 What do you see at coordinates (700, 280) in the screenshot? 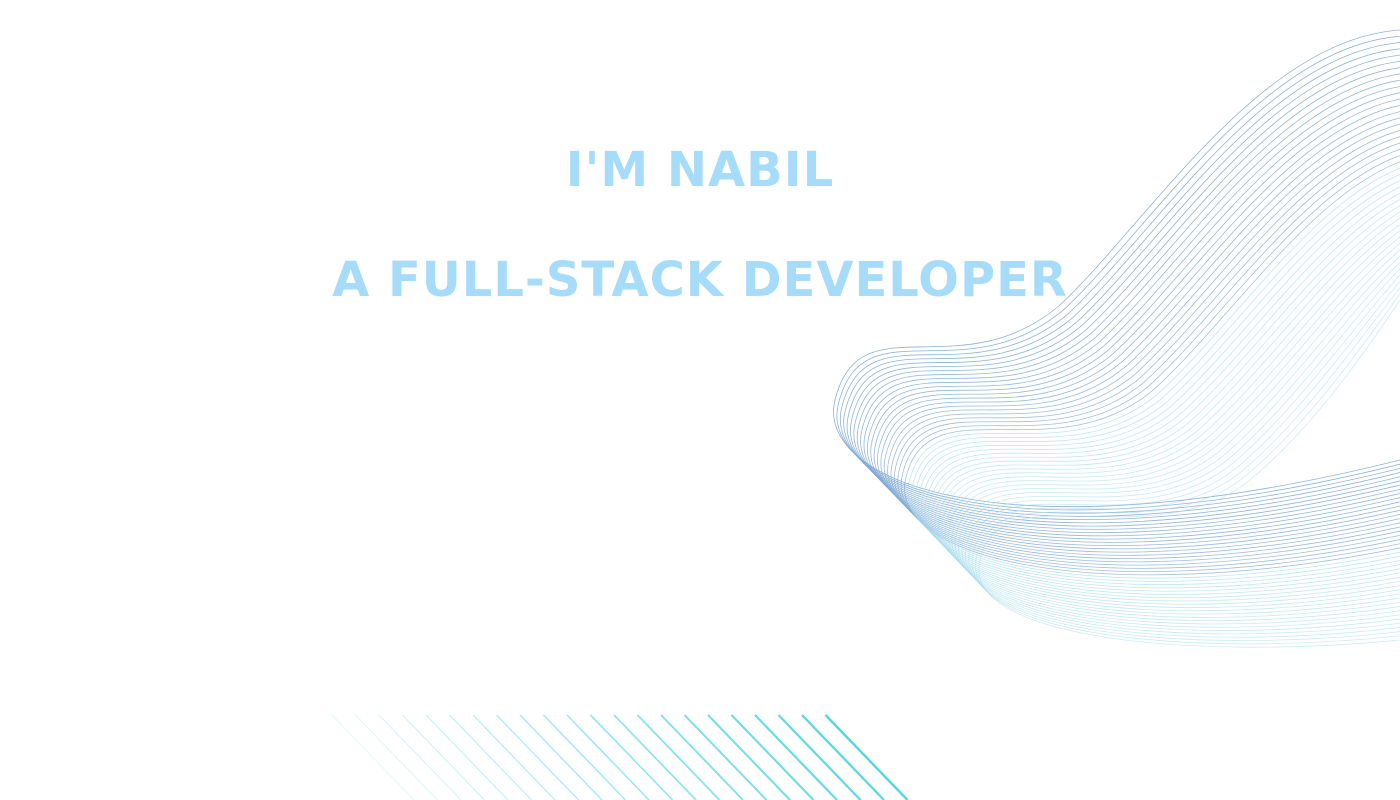
I see `headline-role: A FULL-STACK DEVELOPER` at bounding box center [700, 280].